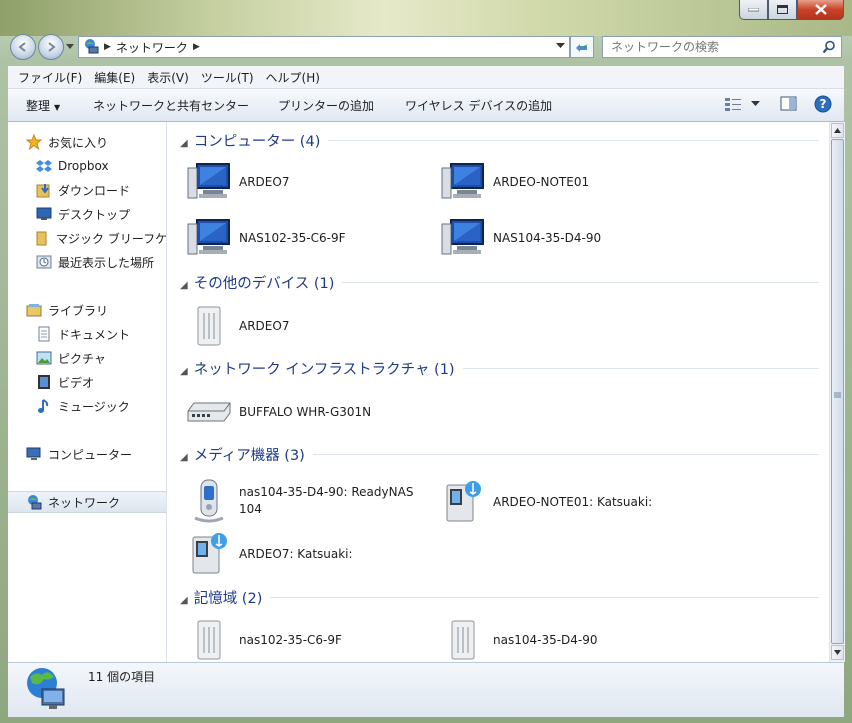  I want to click on item-label: NAS102-35-C6-9F, so click(292, 237).